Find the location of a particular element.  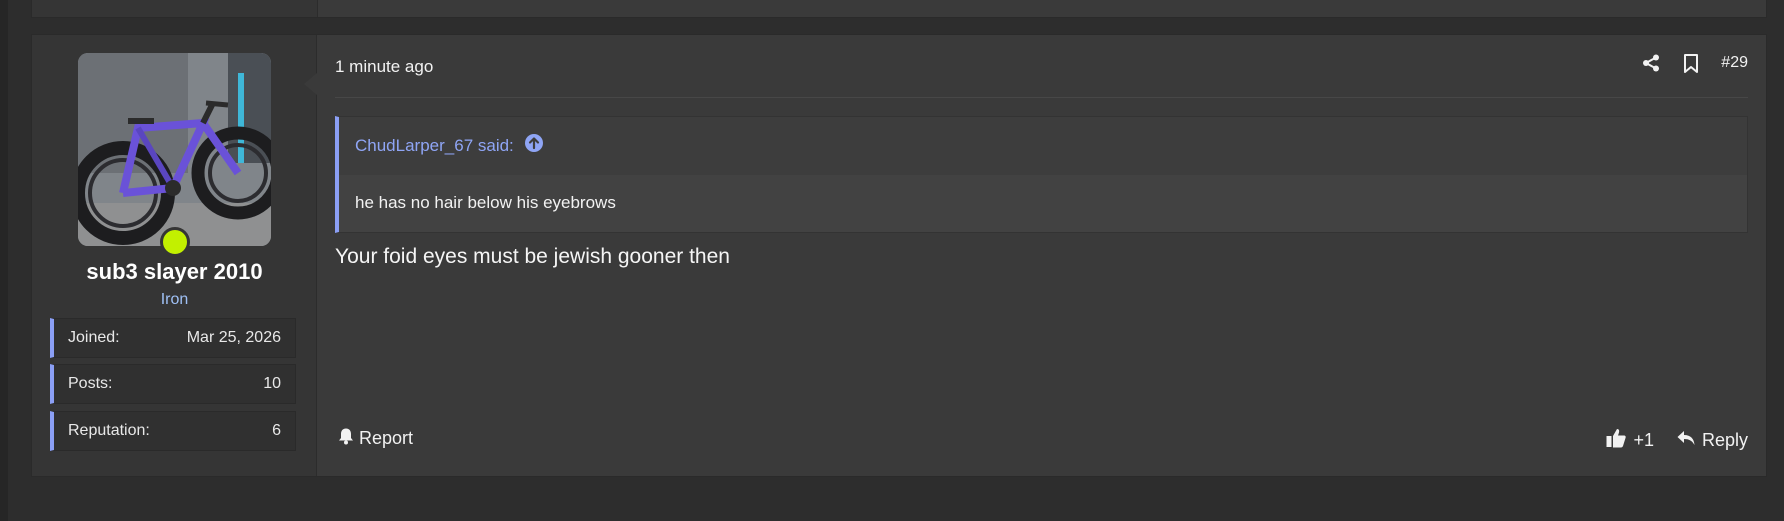

stat-posts: Posts: 10 is located at coordinates (173, 384).